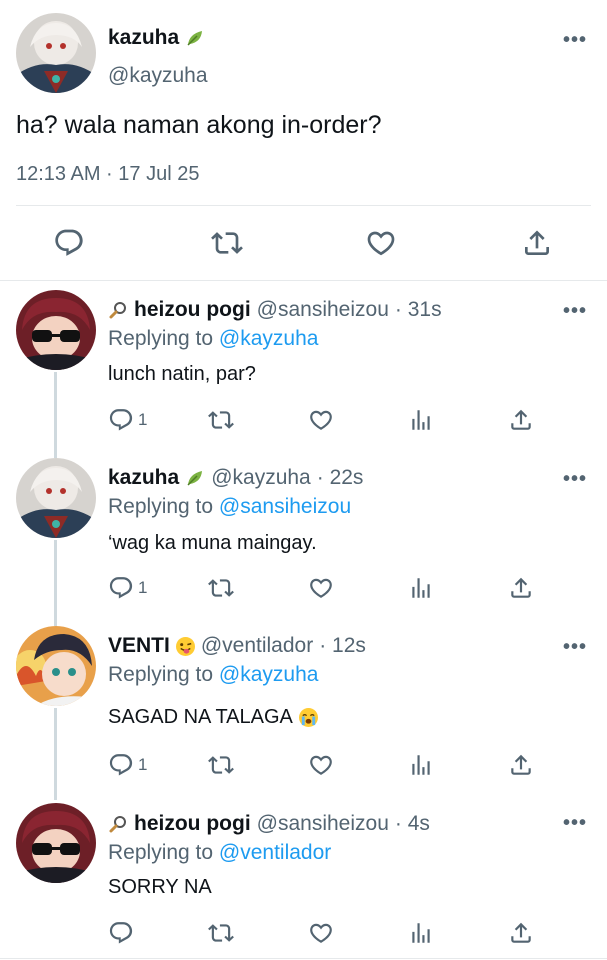 The width and height of the screenshot is (607, 960). Describe the element at coordinates (412, 824) in the screenshot. I see `relative-time: · 4s` at that location.